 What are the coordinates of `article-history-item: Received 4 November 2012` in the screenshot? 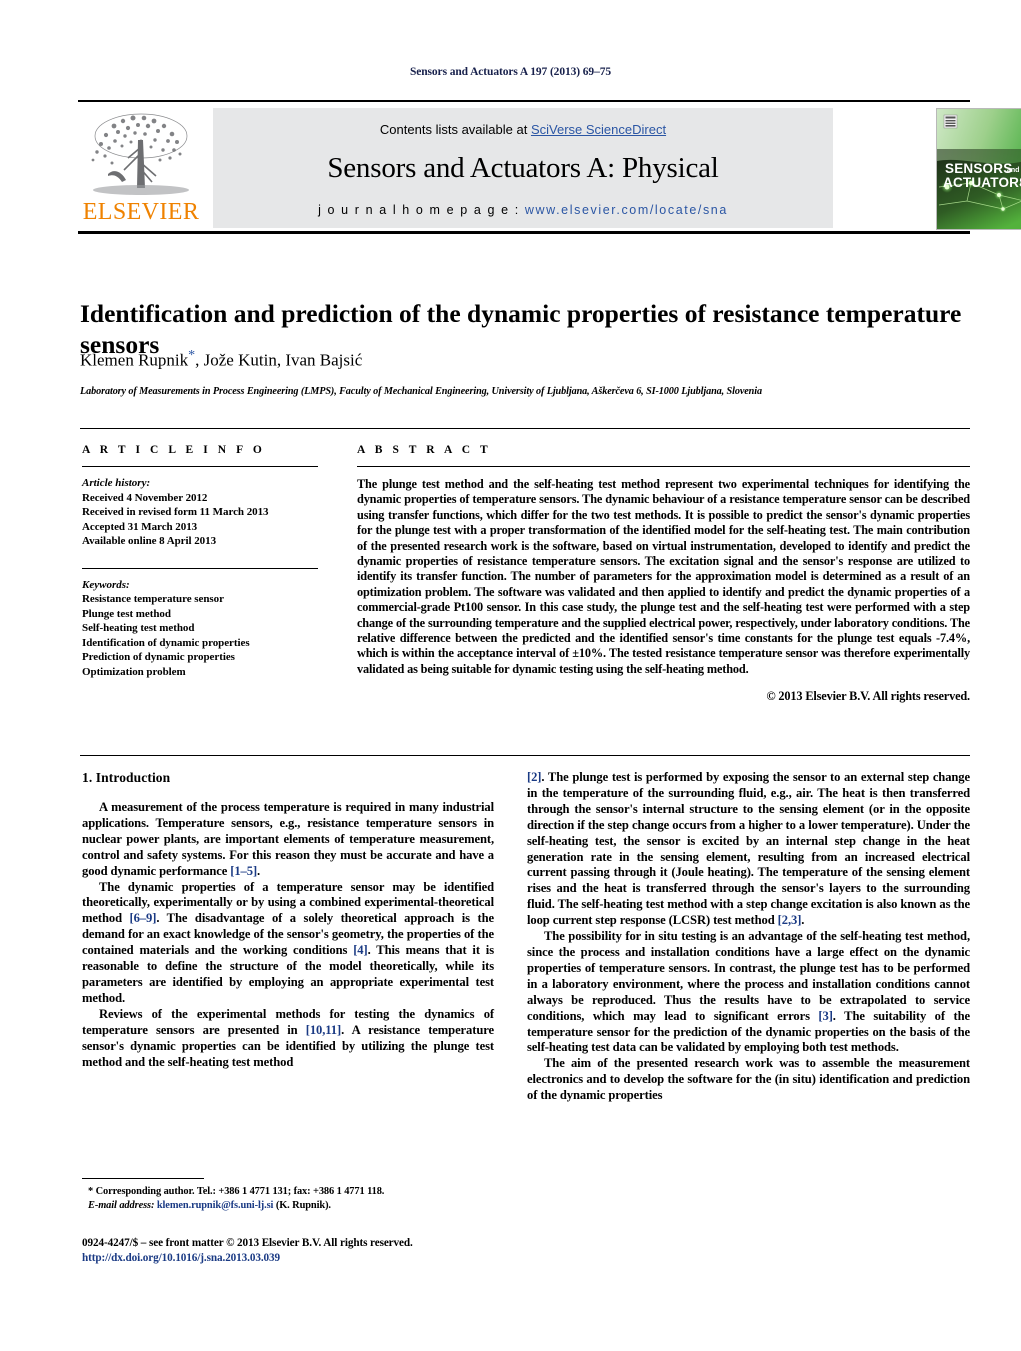 It's located at (145, 497).